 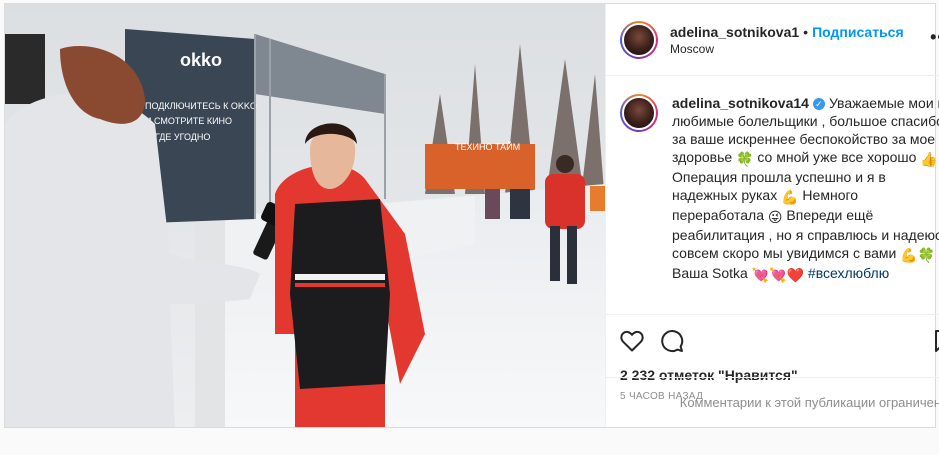 I want to click on caption-avatar-photo, so click(x=639, y=113).